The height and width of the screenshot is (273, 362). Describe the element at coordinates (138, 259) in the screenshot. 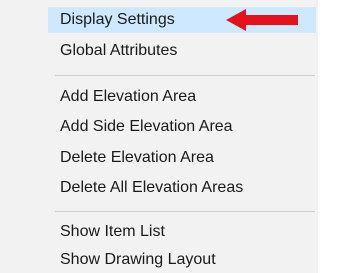

I see `menu-item-label: Show Drawing Layout` at that location.